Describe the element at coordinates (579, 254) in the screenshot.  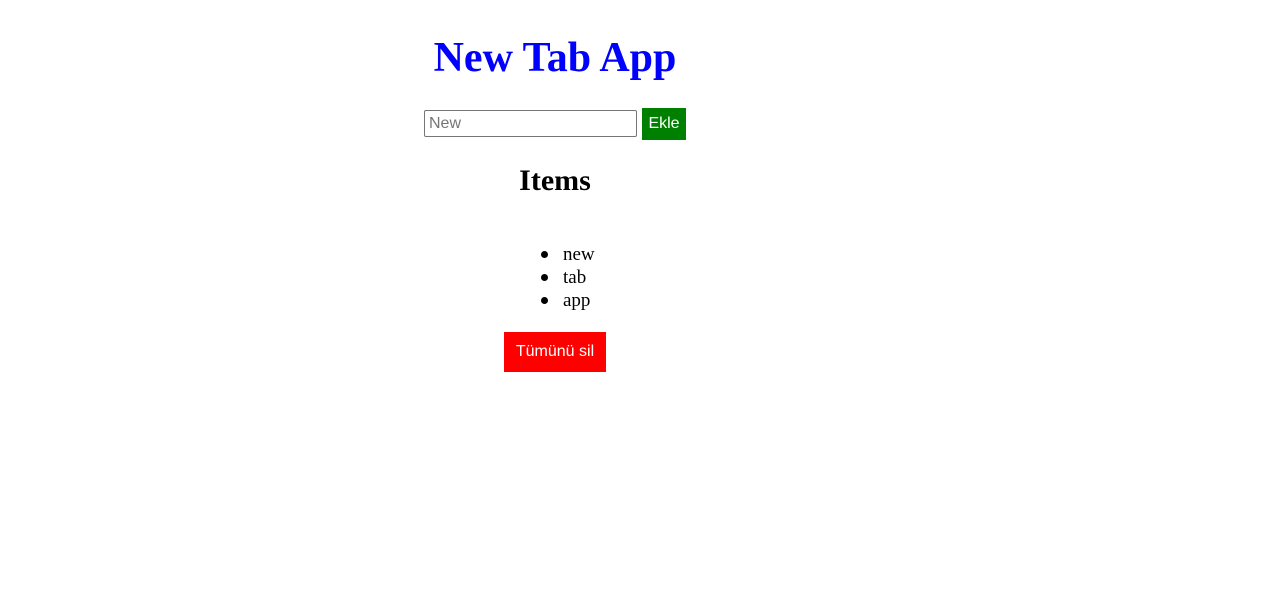
I see `list-item-label: new` at that location.